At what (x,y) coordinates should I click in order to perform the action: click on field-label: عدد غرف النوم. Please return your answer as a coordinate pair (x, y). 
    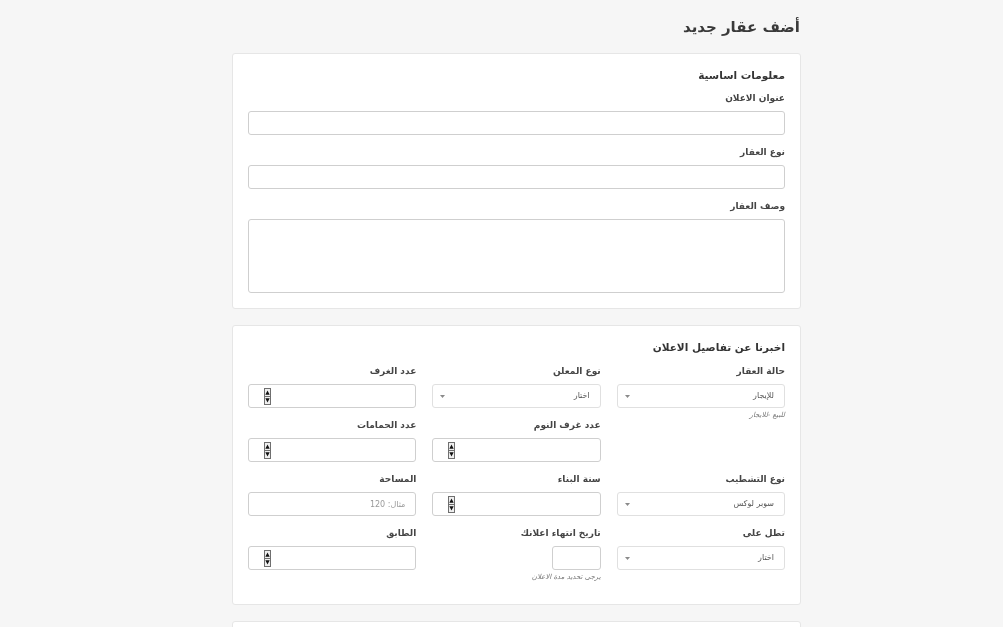
    Looking at the image, I should click on (566, 425).